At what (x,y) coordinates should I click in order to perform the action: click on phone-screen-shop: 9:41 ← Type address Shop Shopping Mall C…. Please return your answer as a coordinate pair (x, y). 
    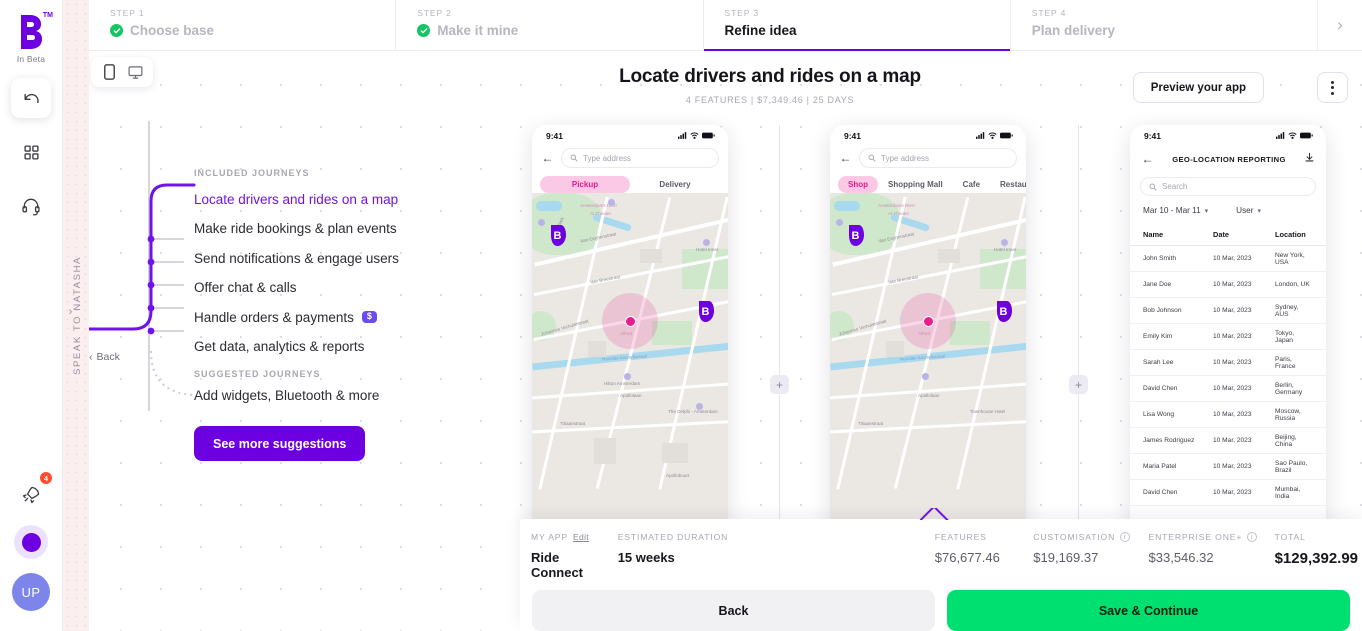
    Looking at the image, I should click on (928, 327).